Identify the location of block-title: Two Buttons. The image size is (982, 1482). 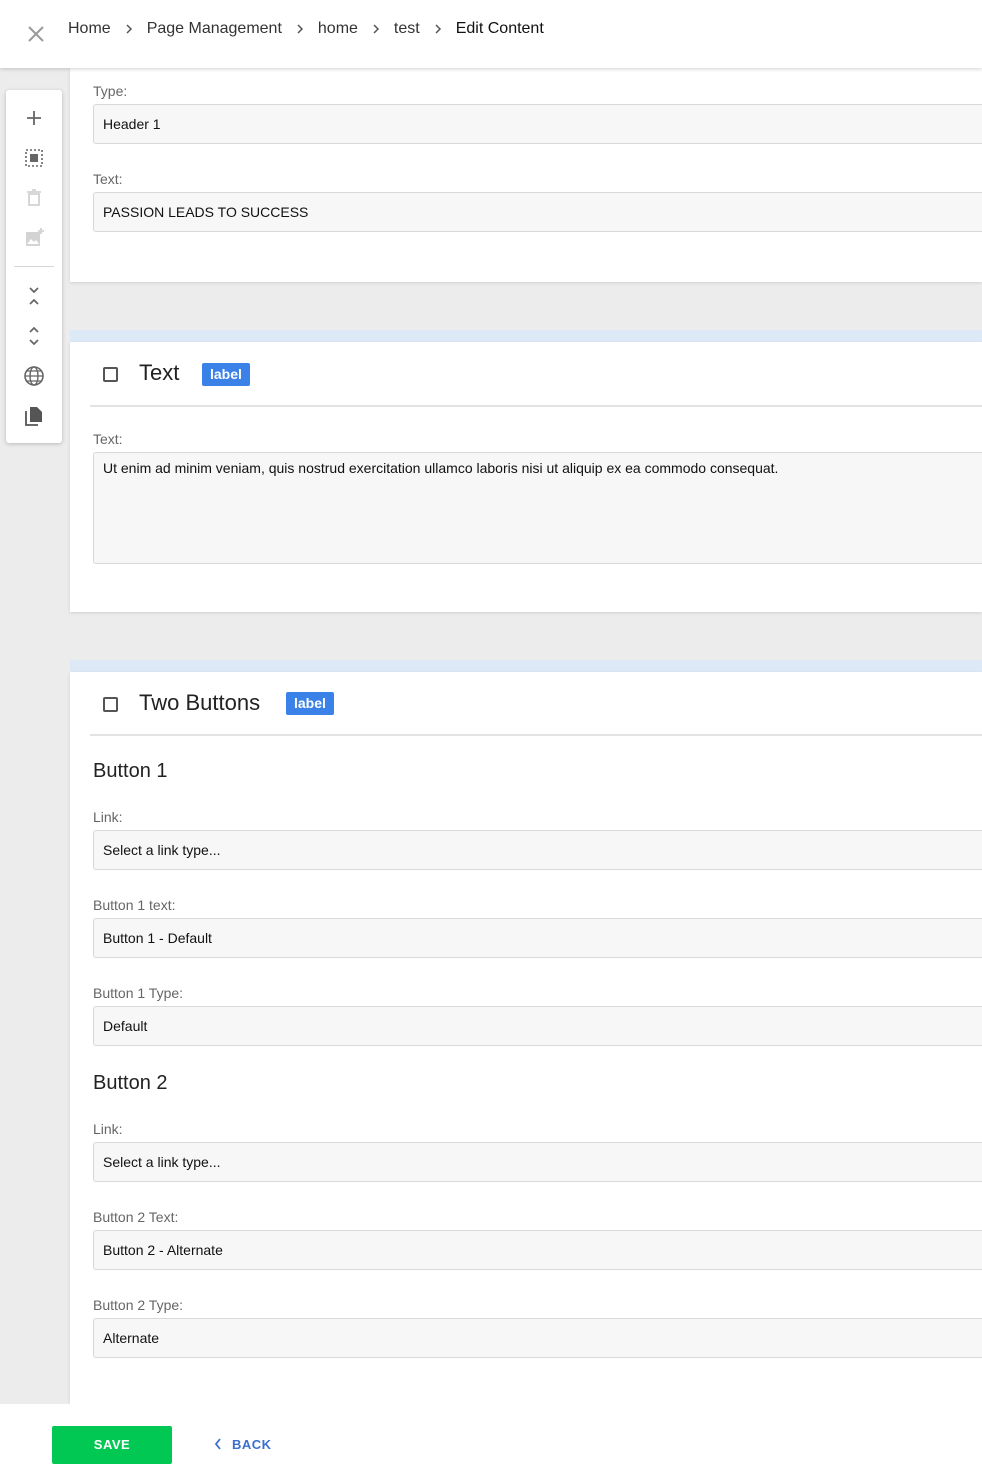
(200, 702).